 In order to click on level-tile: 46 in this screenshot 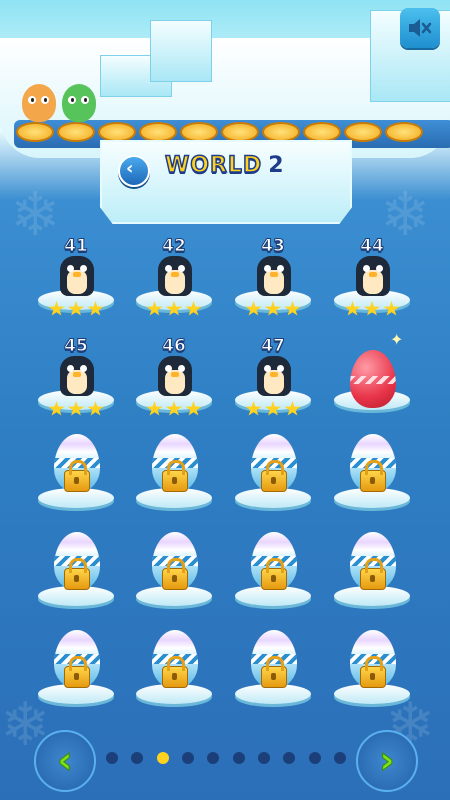, I will do `click(174, 374)`.